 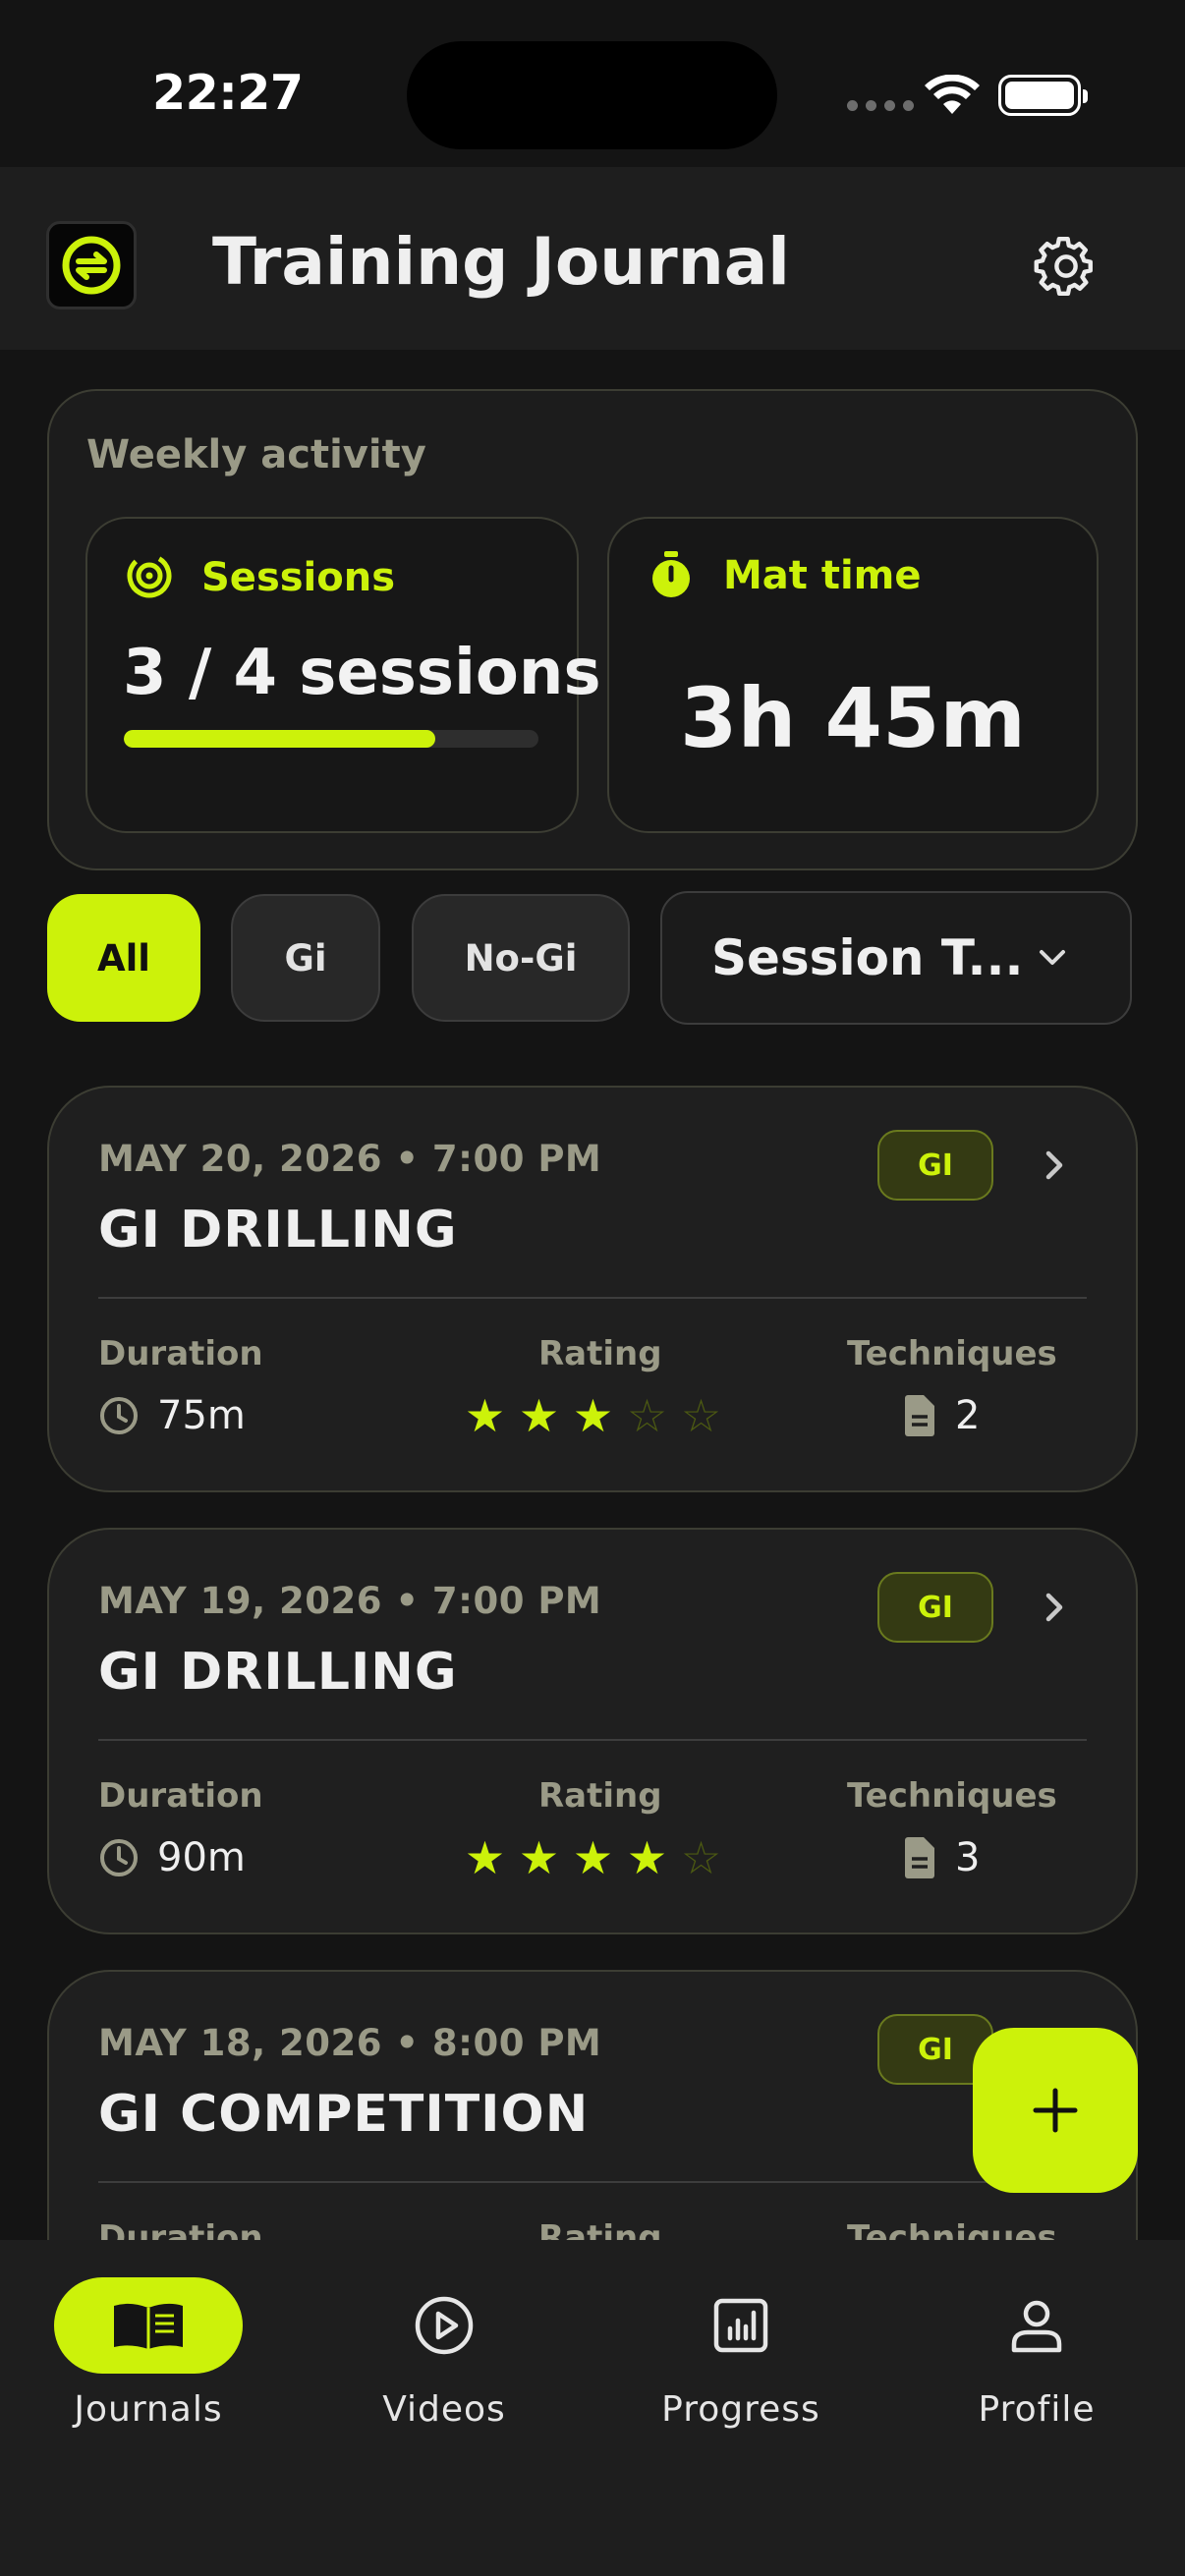 I want to click on duration-value: 75m, so click(x=201, y=1415).